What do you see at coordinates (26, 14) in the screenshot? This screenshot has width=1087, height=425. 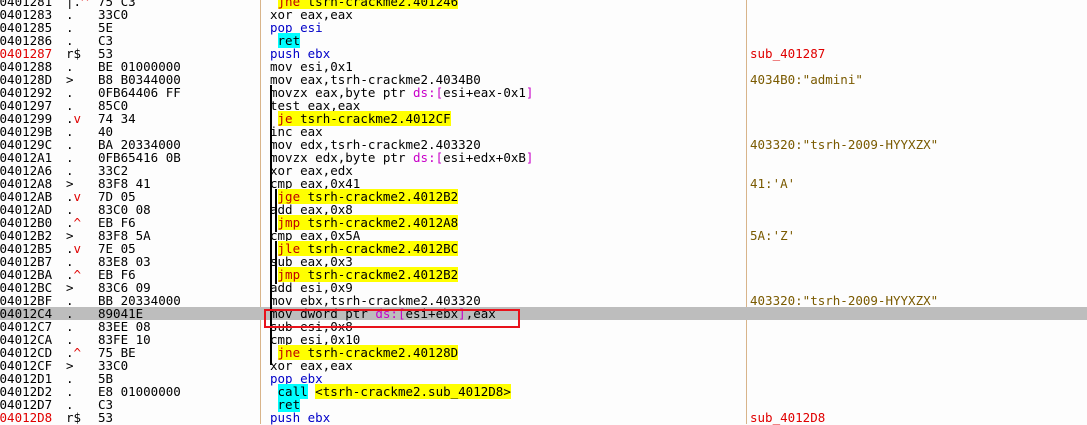 I see `address: 00401283` at bounding box center [26, 14].